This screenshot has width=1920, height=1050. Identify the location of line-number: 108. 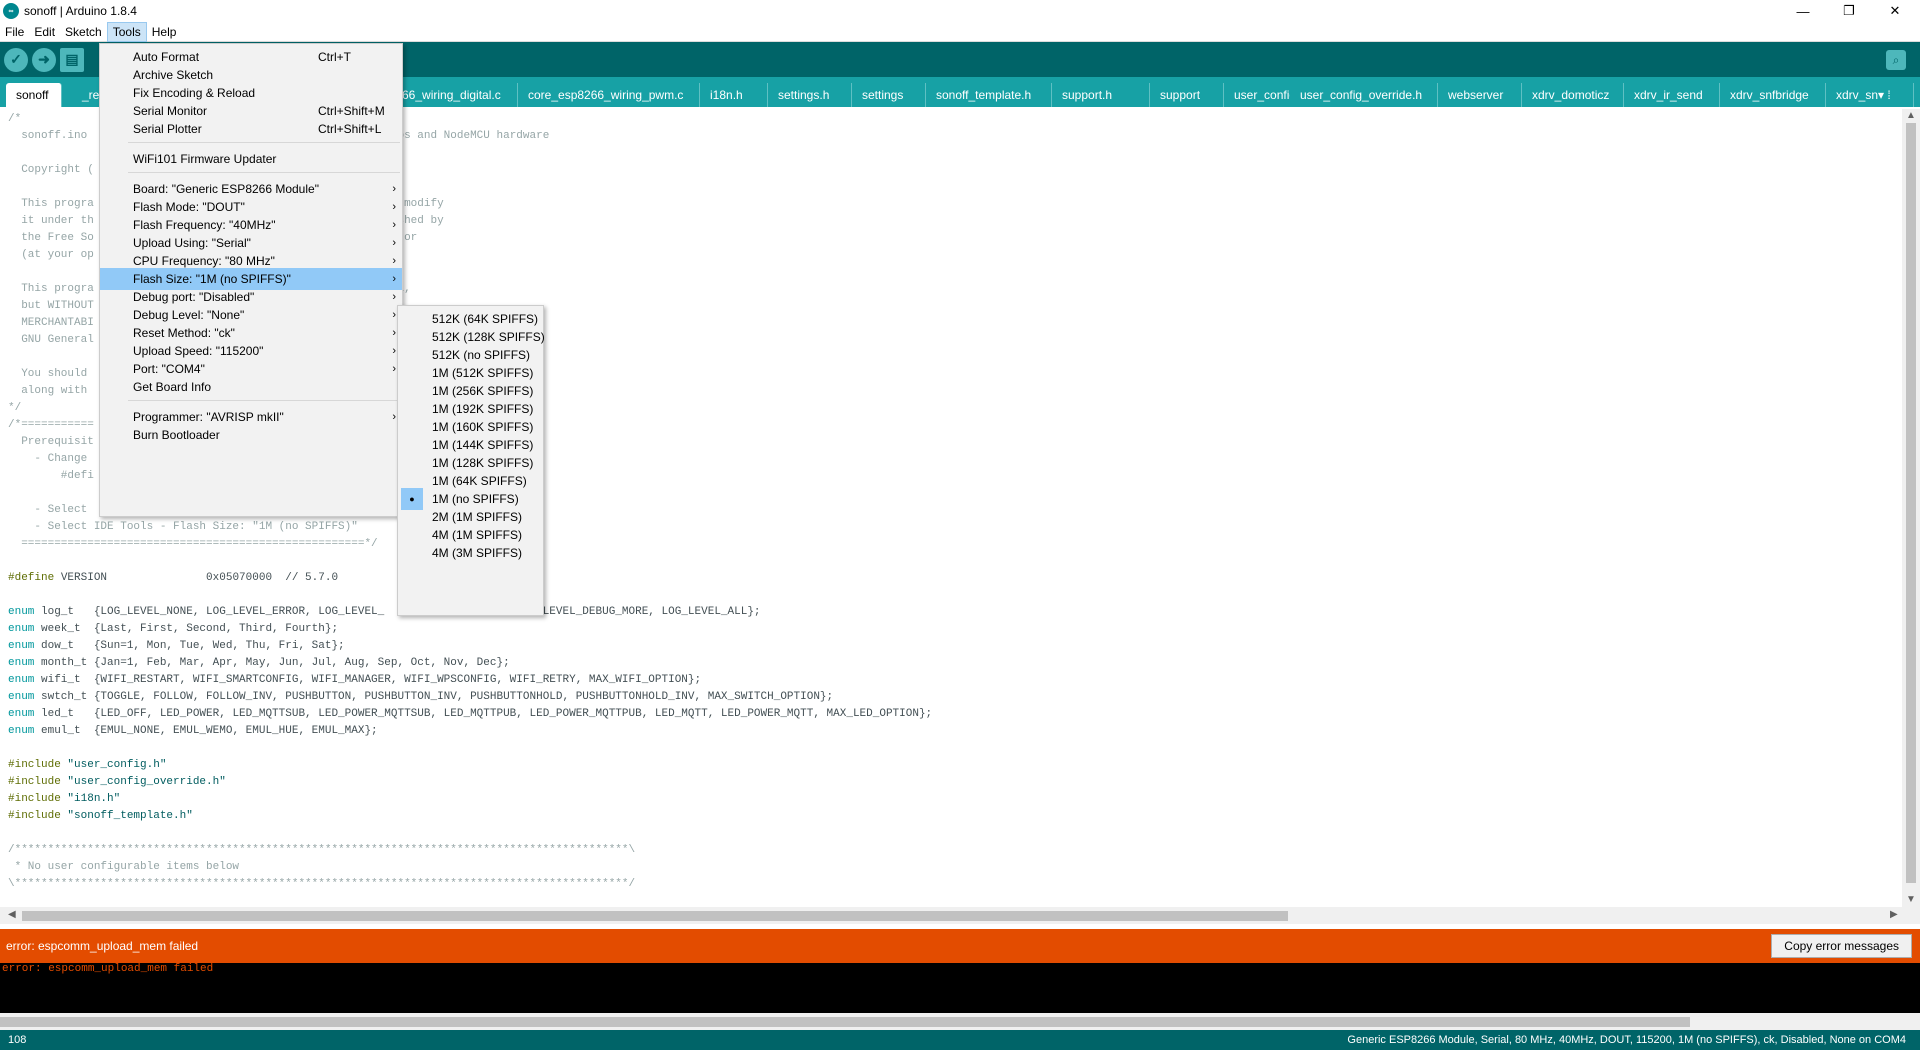
(17, 1040).